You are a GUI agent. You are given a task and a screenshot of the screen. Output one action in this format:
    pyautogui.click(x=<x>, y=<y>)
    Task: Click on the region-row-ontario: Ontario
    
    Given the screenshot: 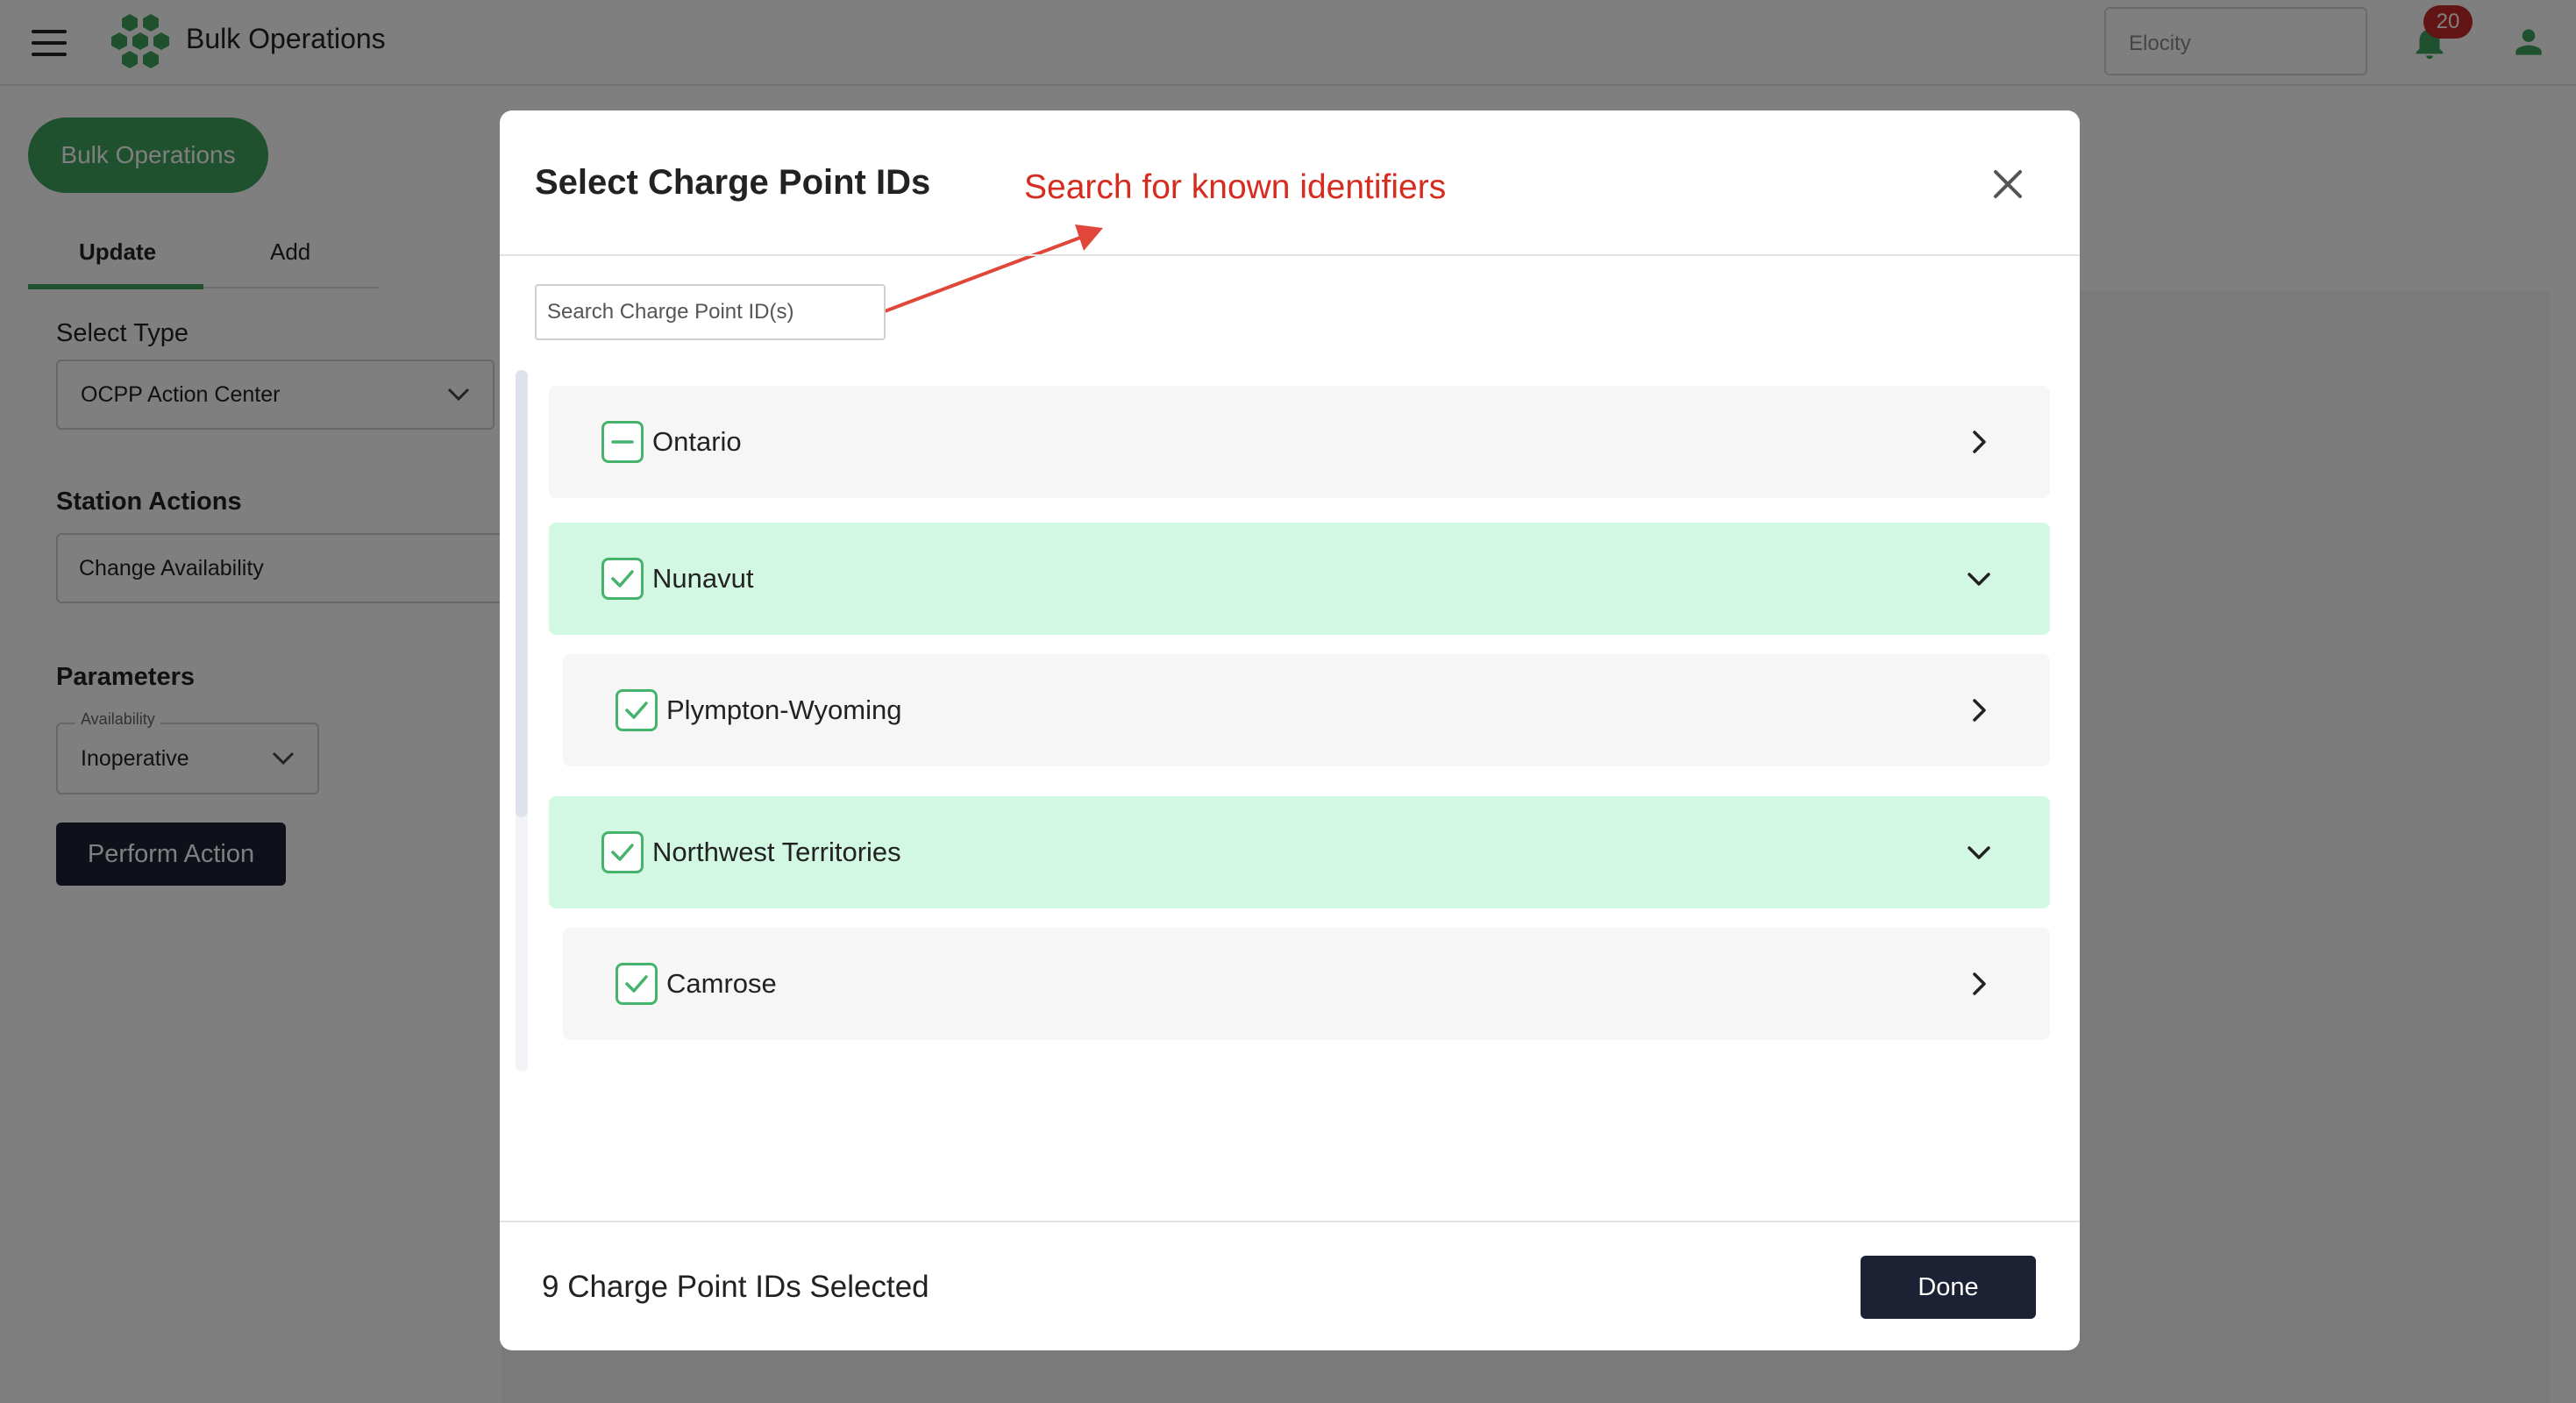 What is the action you would take?
    pyautogui.click(x=1299, y=442)
    